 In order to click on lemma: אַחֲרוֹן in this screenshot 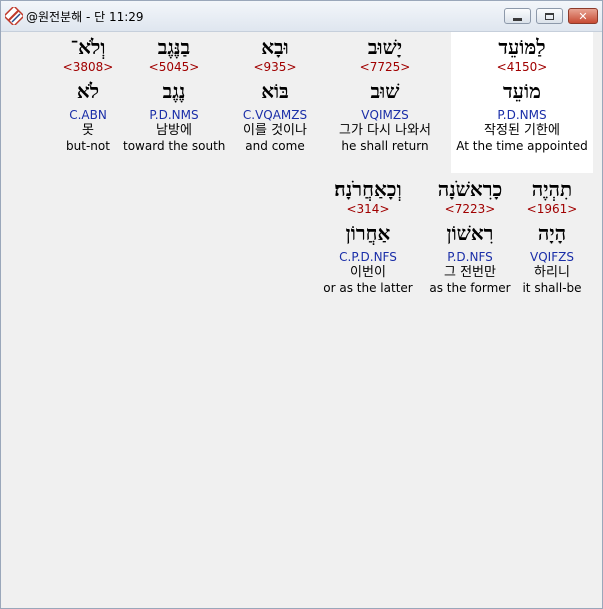, I will do `click(368, 233)`.